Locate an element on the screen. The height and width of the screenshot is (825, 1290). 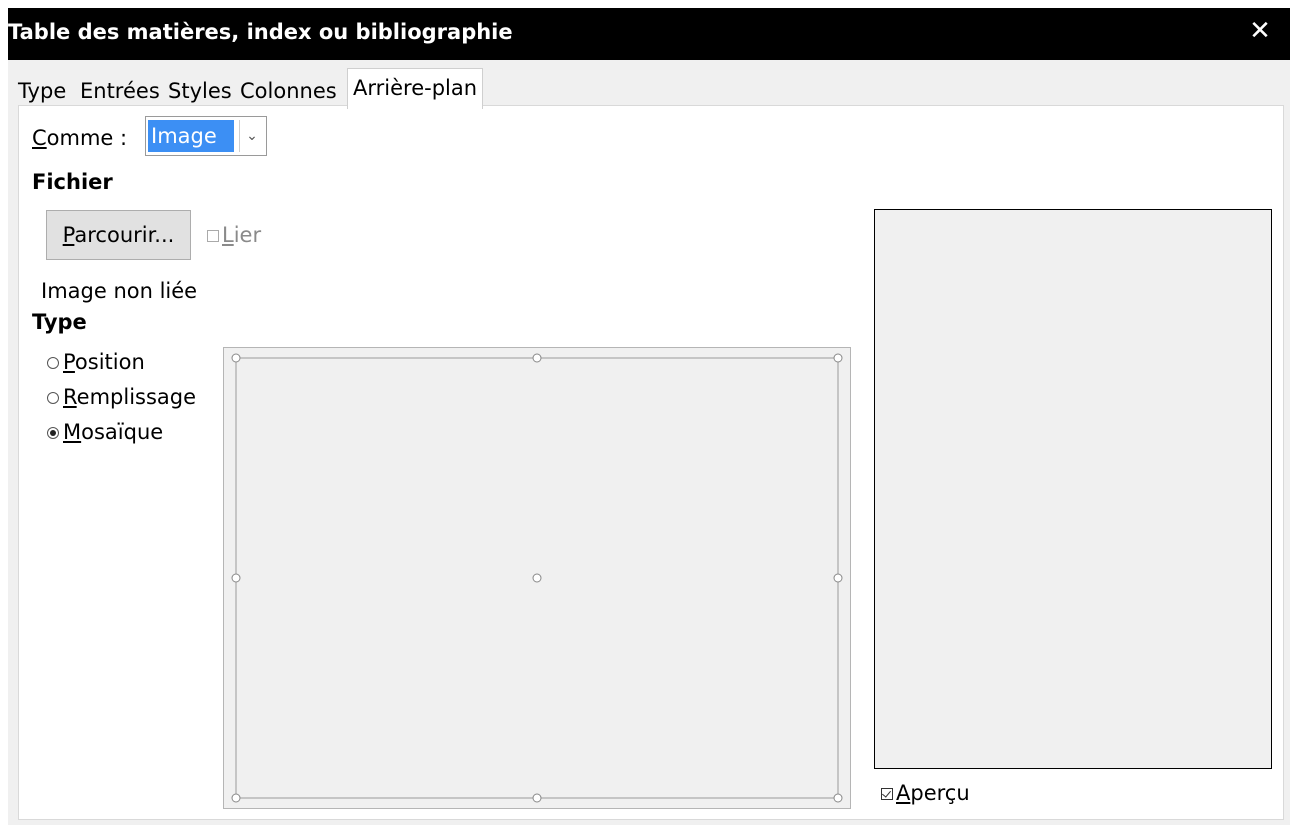
radio-remplissage: Remplissage is located at coordinates (121, 397).